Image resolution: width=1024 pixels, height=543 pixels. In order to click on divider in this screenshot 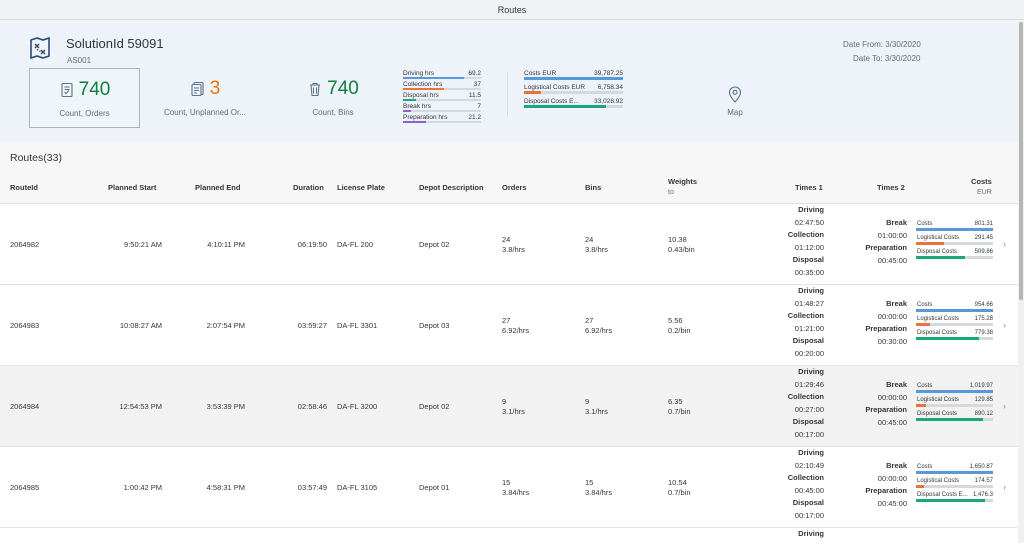, I will do `click(507, 94)`.